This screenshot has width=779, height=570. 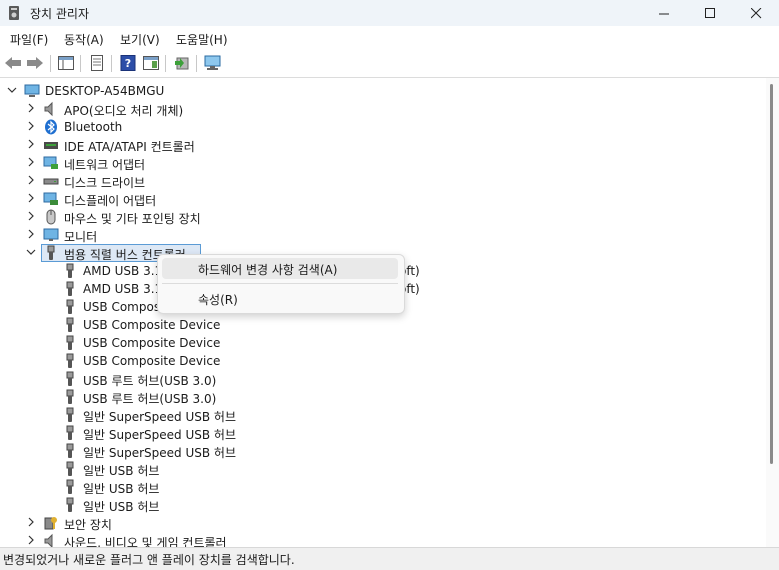 I want to click on computer-icon, so click(x=32, y=90).